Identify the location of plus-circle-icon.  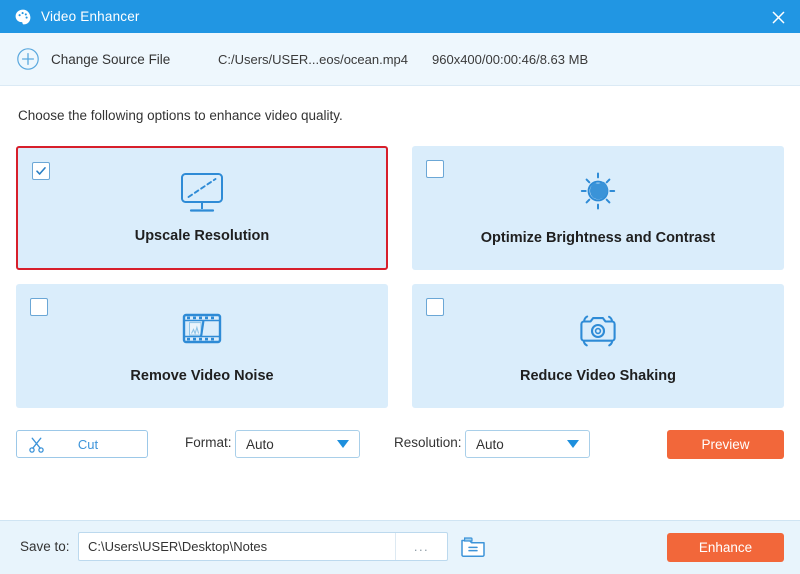
(28, 59).